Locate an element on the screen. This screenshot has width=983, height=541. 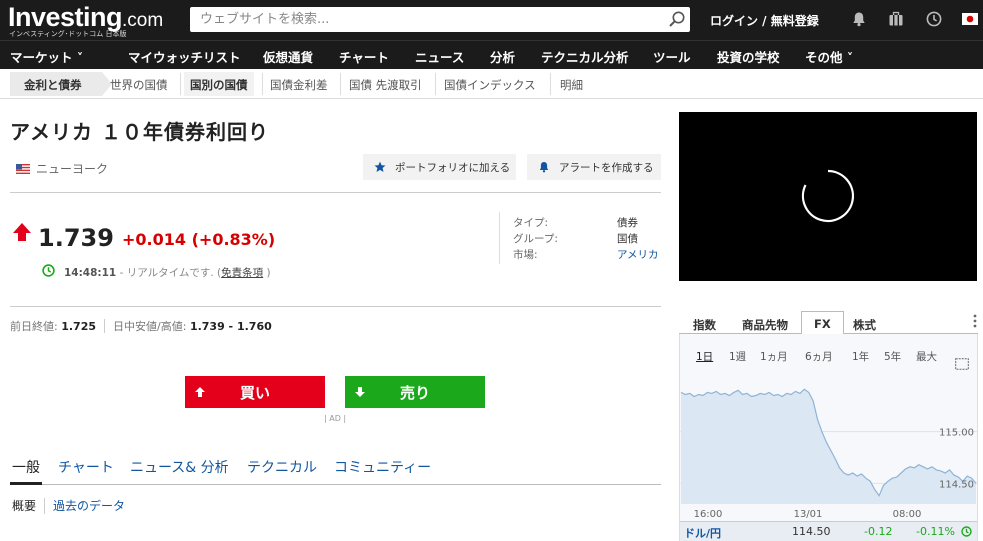
subnav-bond-spreads: 国債金利差 is located at coordinates (299, 85).